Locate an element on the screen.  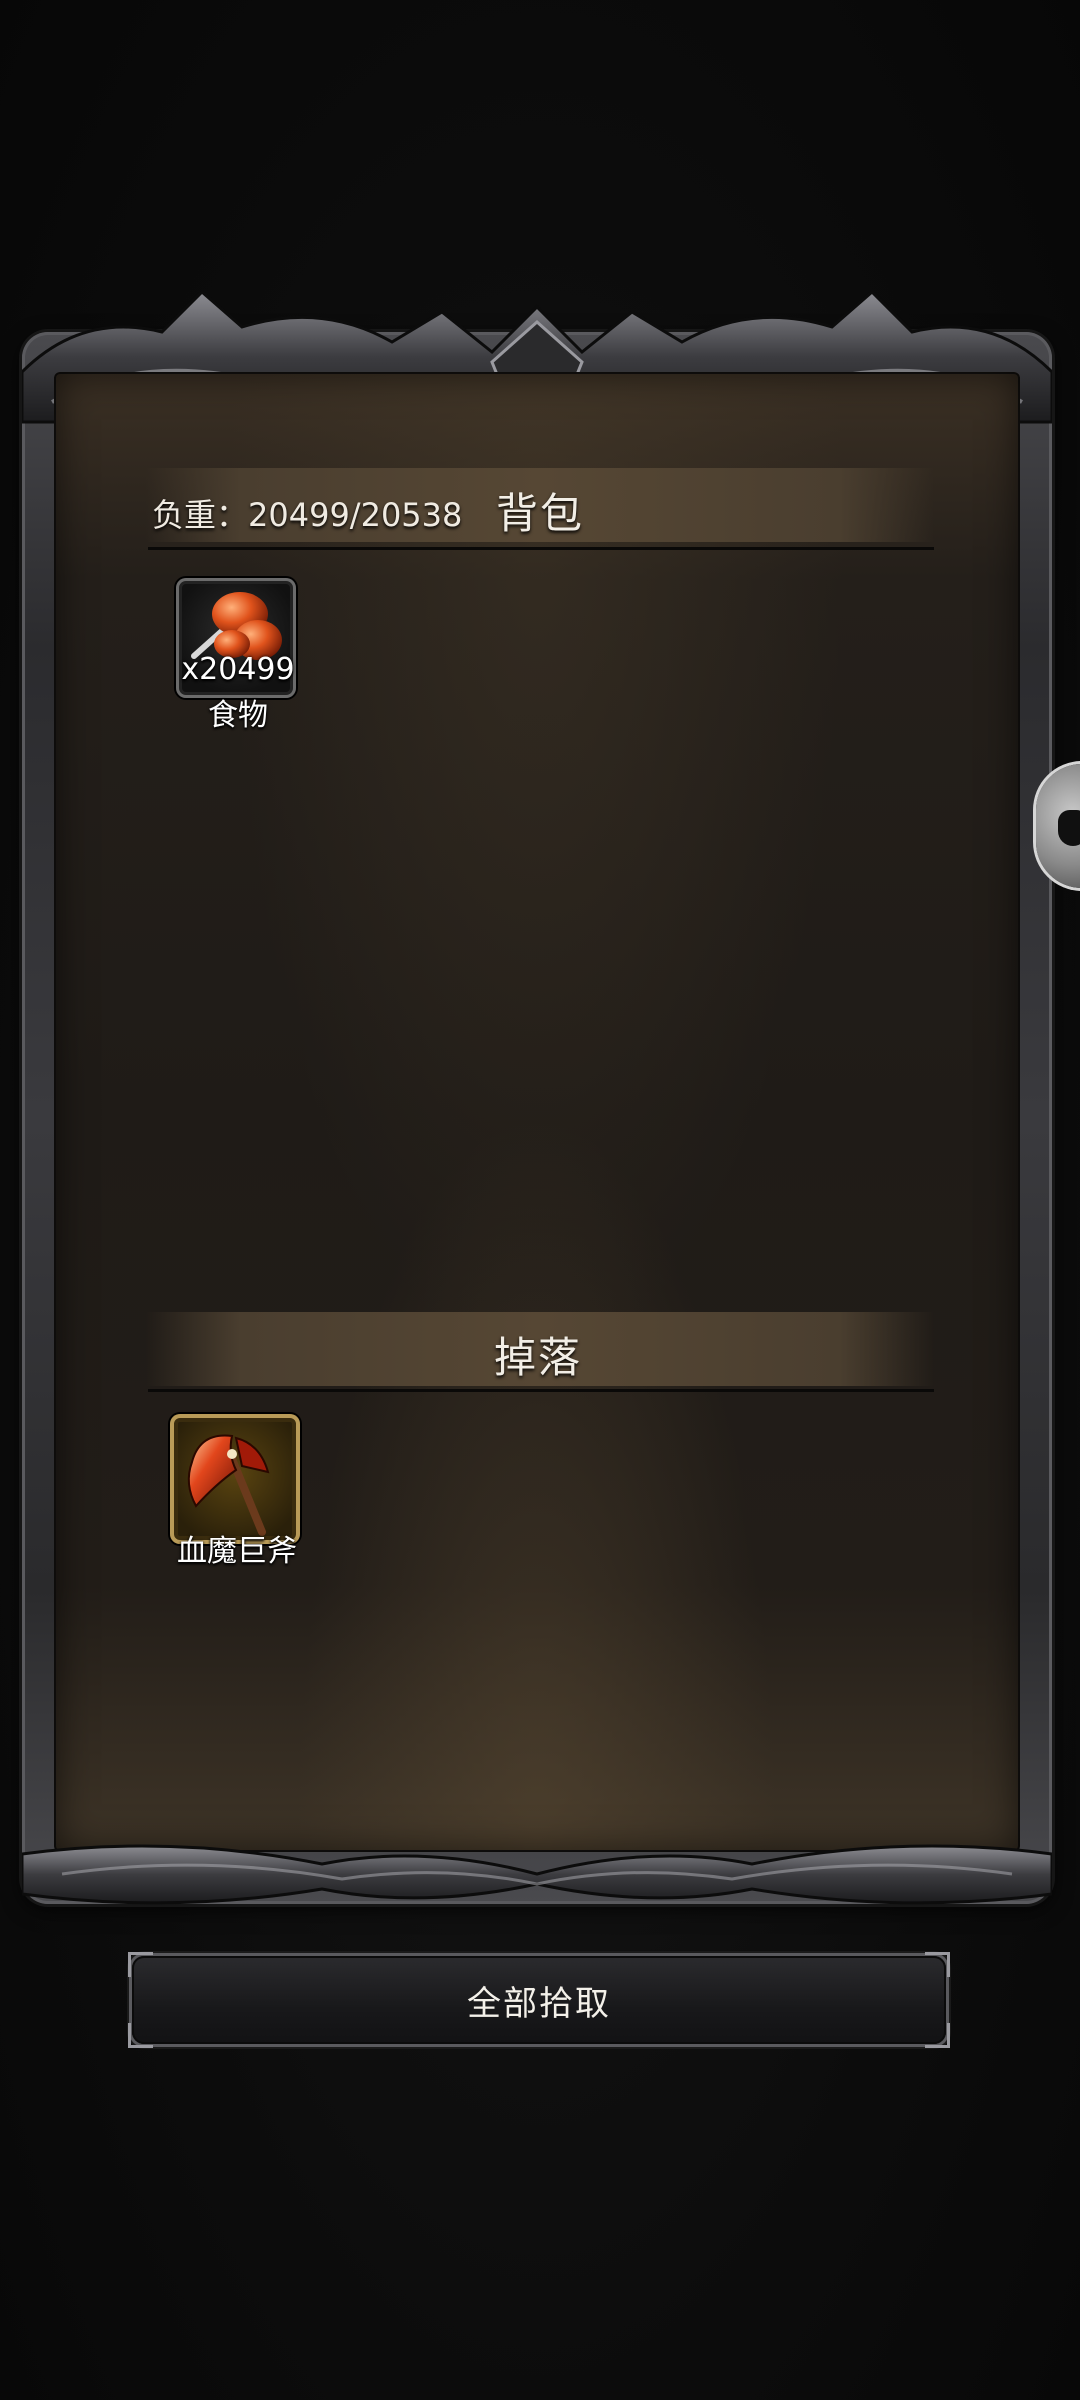
food-item-name: 食物 is located at coordinates (238, 715).